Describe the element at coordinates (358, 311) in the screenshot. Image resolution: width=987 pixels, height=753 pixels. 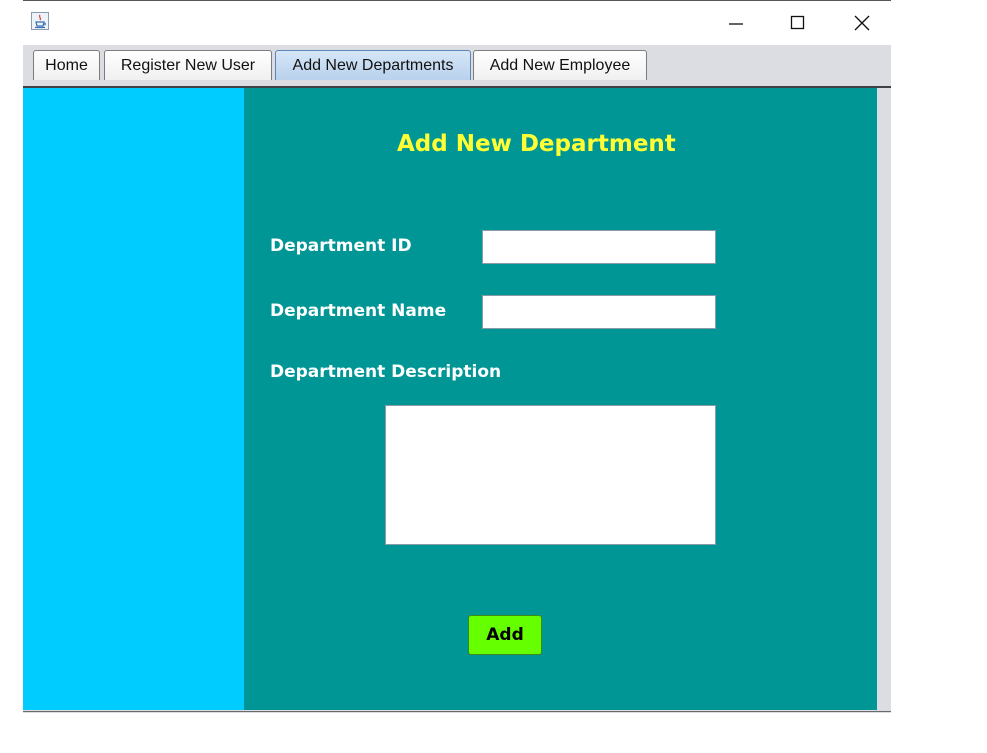
I see `department-name-label: Department Name` at that location.